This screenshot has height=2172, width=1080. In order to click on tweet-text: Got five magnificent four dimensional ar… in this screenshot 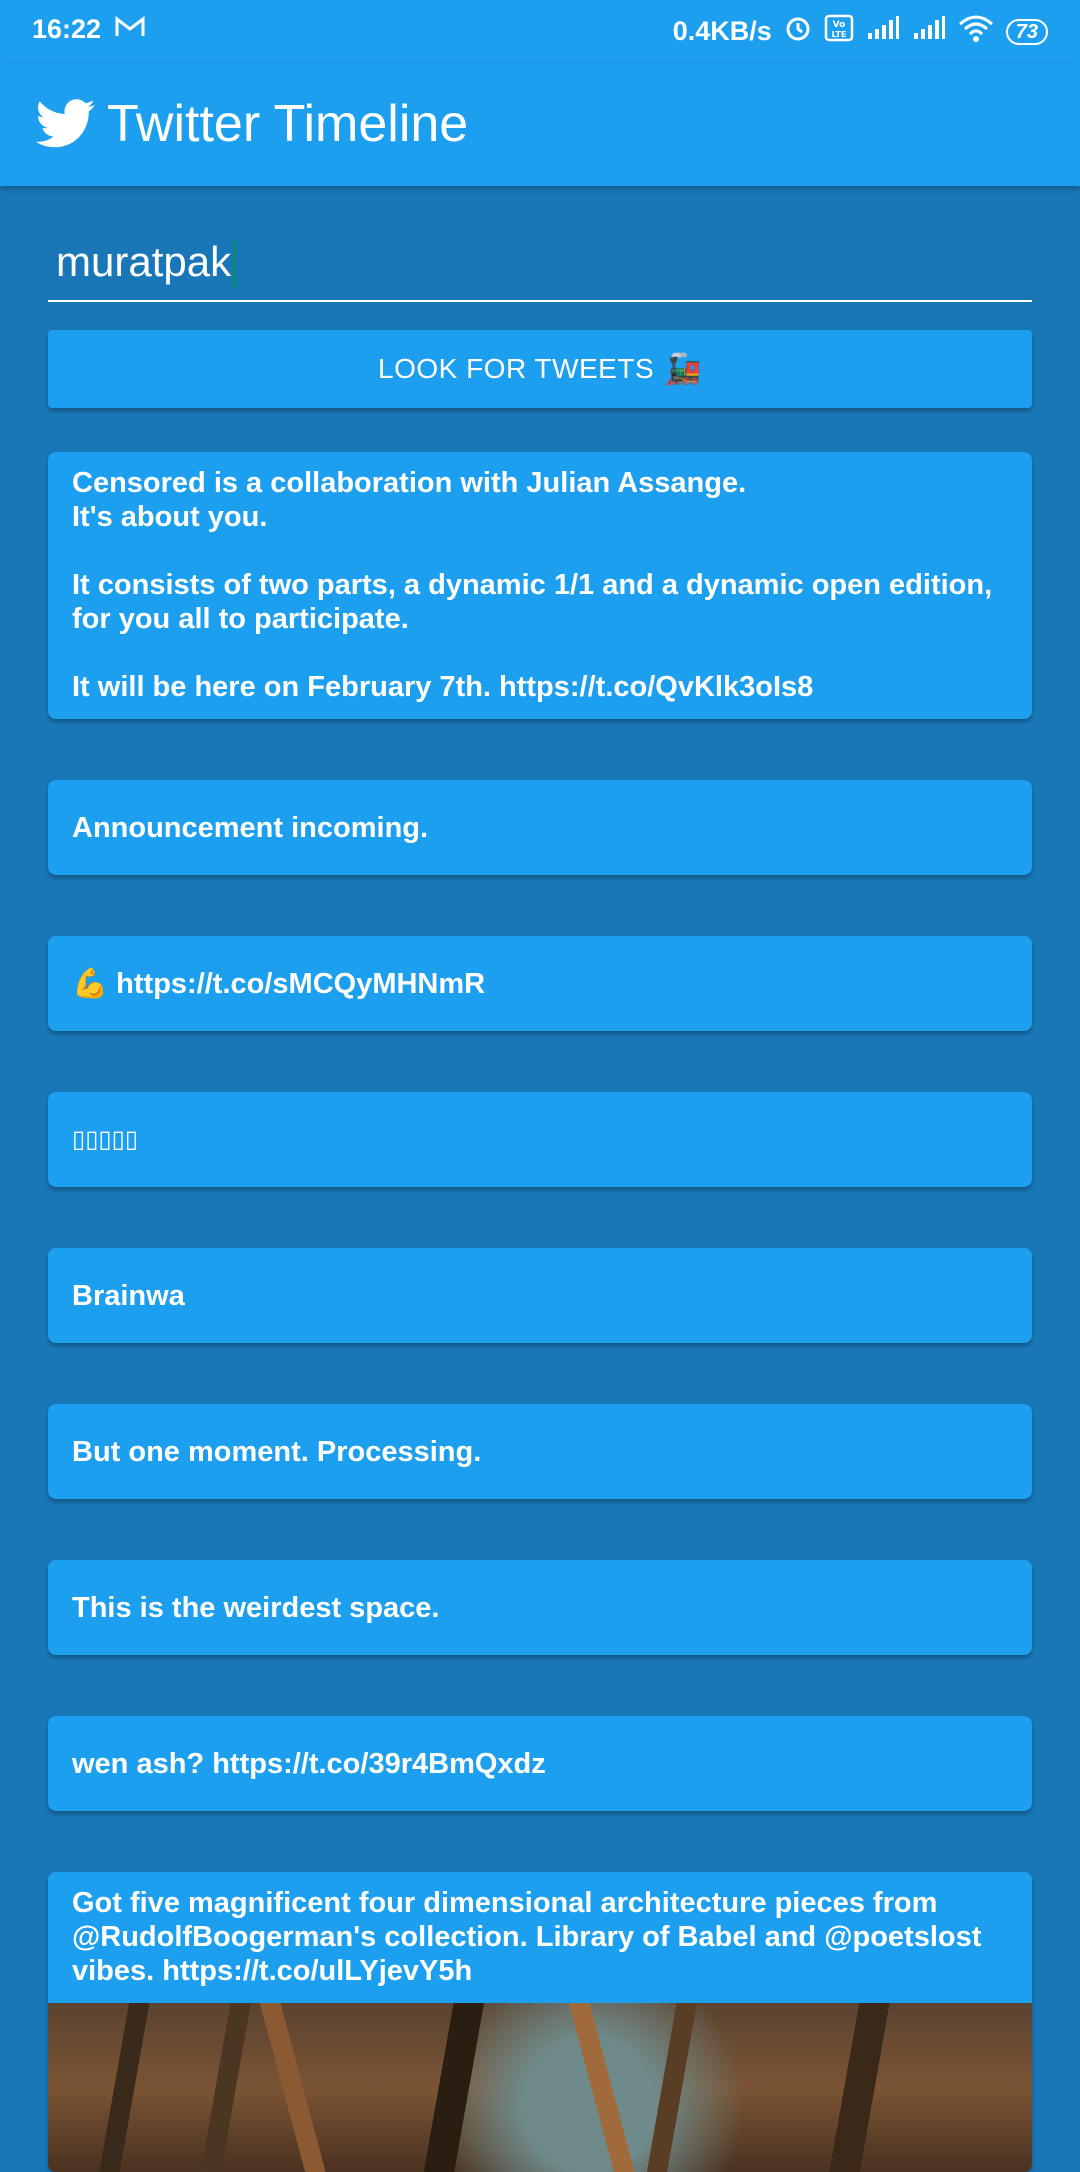, I will do `click(527, 1937)`.